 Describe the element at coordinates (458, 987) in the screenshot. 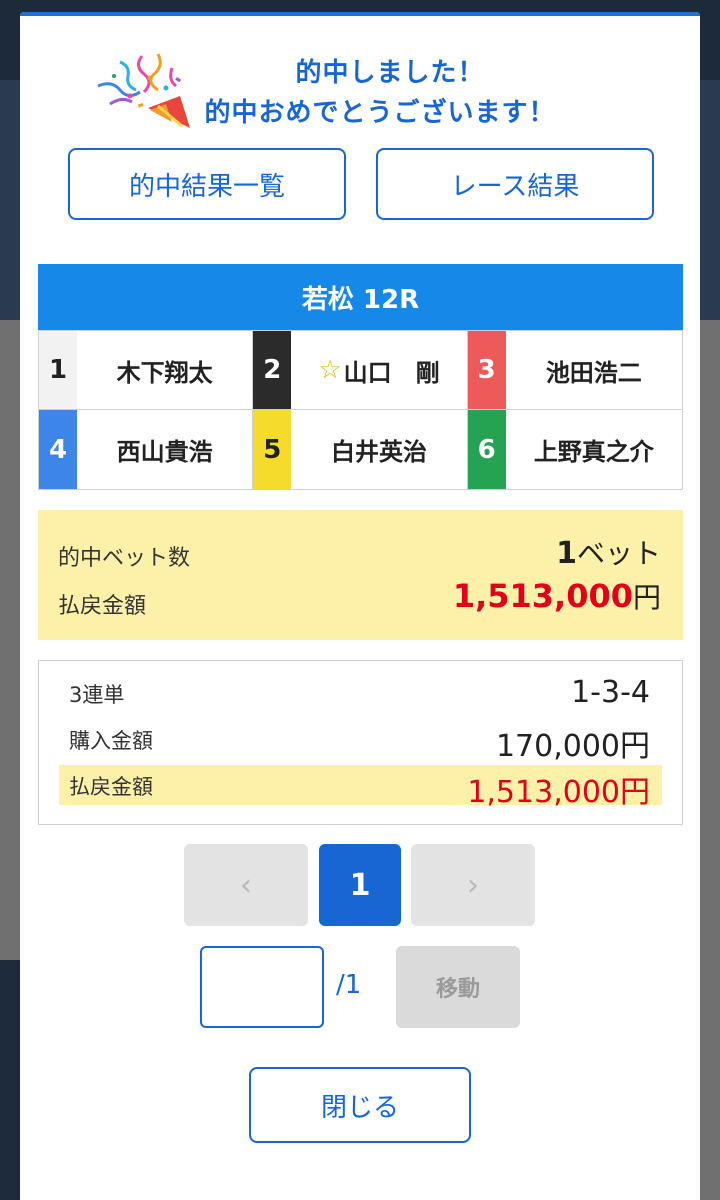

I see `page-jump-button: 移動` at that location.